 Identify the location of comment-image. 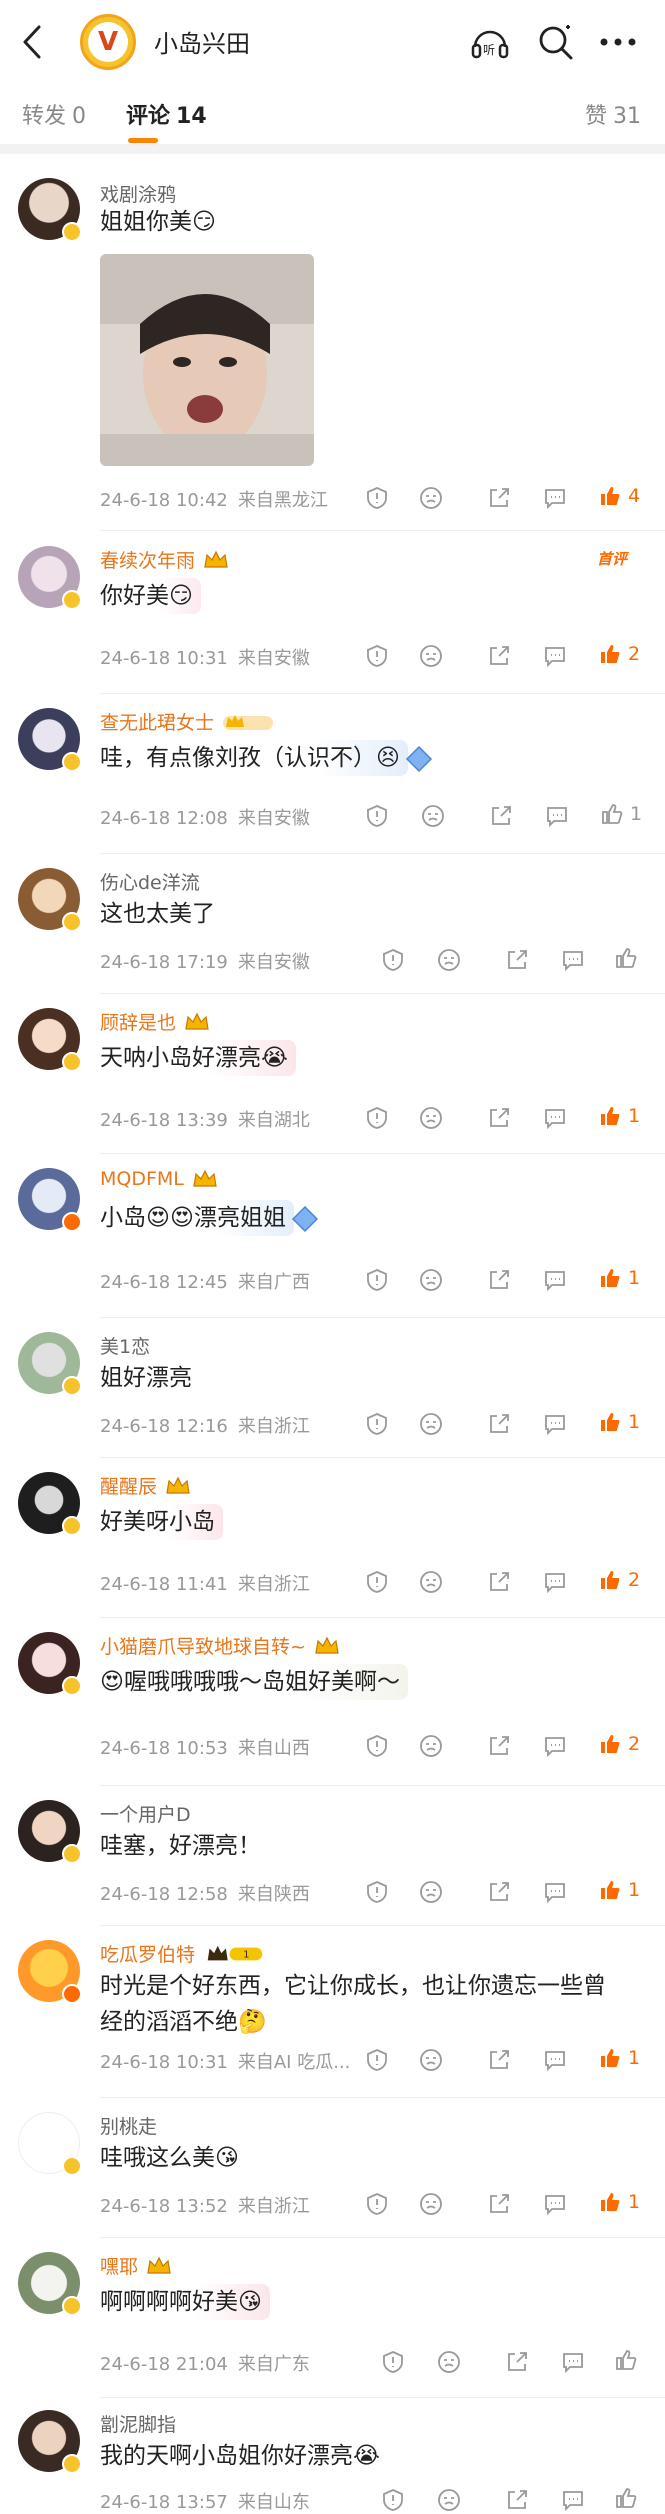
(207, 360).